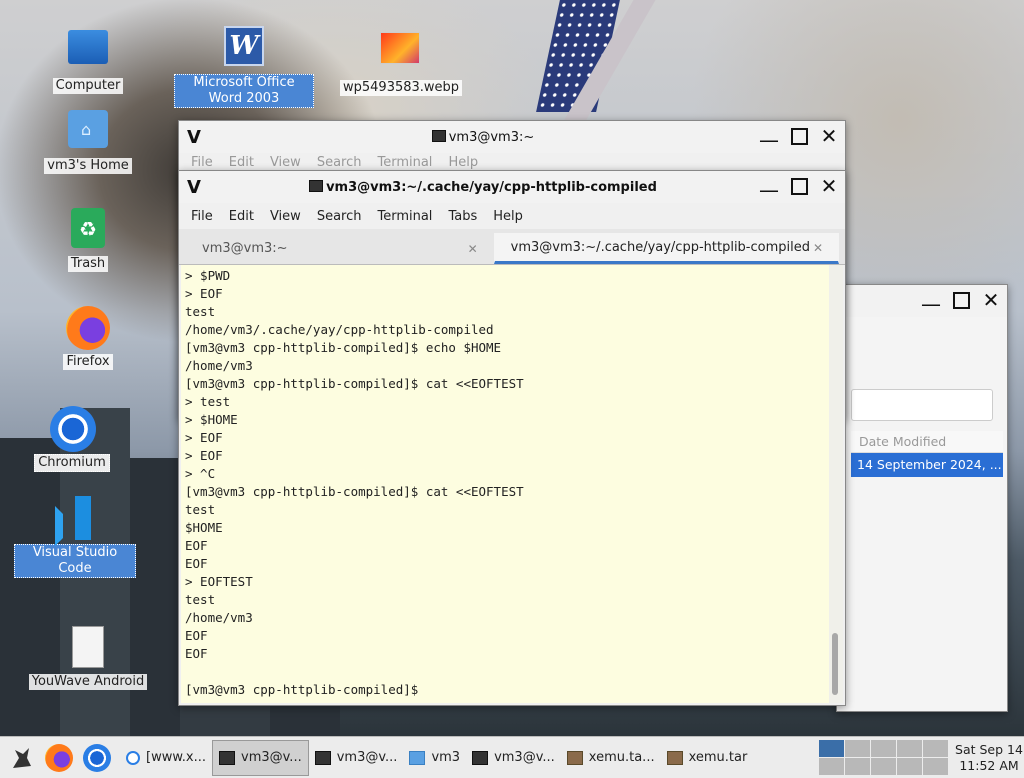 The width and height of the screenshot is (1024, 778). I want to click on desktop-icon-chromium: Chromium, so click(72, 439).